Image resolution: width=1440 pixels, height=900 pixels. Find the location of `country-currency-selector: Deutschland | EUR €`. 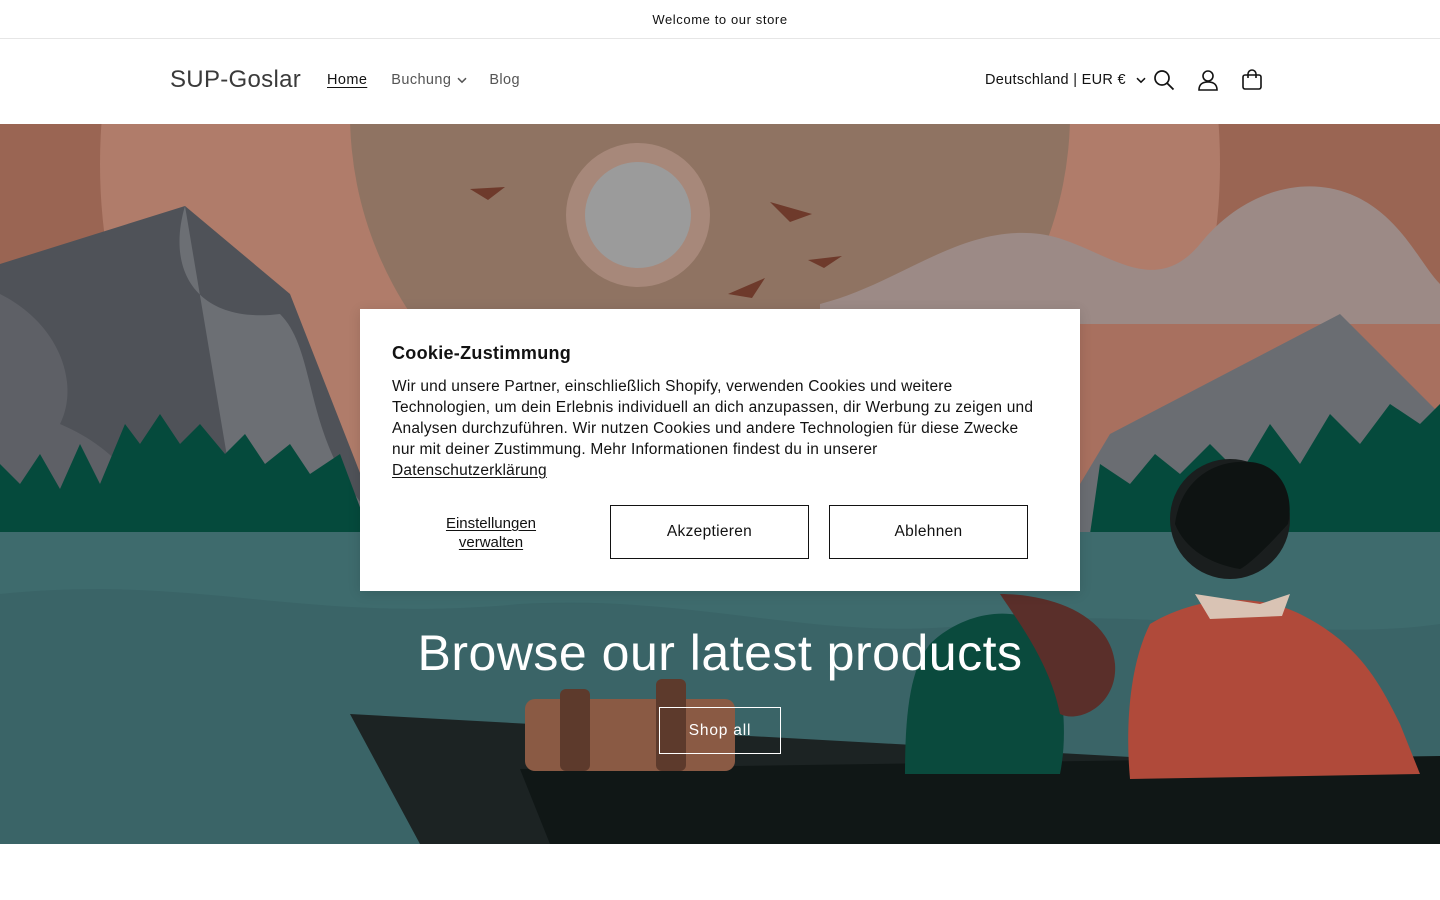

country-currency-selector: Deutschland | EUR € is located at coordinates (1065, 80).